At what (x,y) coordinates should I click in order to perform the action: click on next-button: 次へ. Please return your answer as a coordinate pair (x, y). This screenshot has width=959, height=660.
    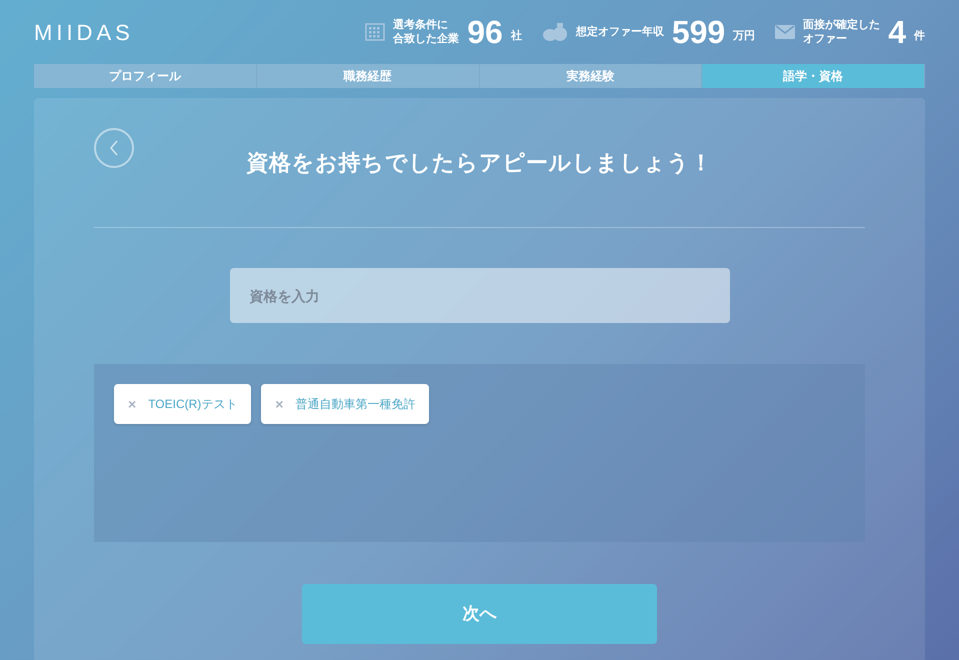
    Looking at the image, I should click on (479, 614).